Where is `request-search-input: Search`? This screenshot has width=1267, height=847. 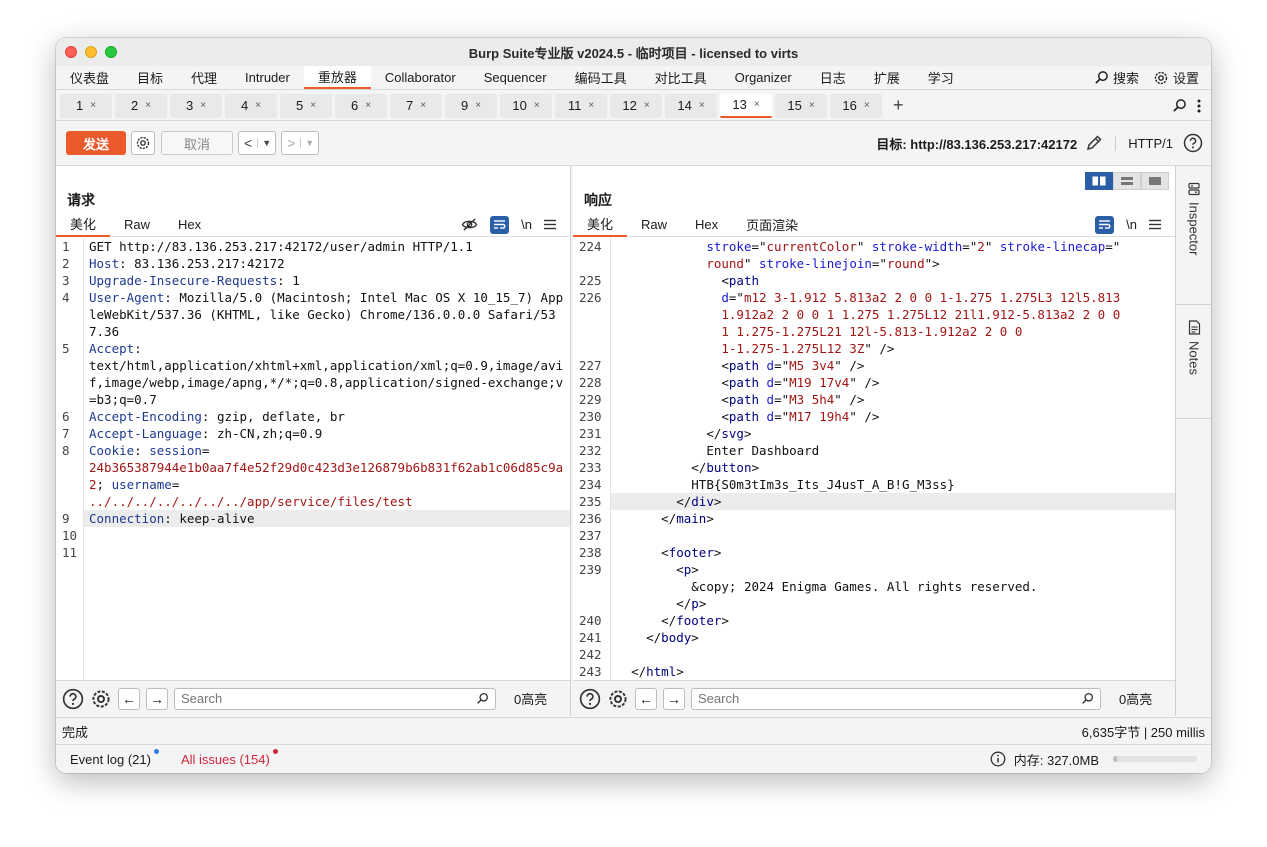
request-search-input: Search is located at coordinates (335, 698).